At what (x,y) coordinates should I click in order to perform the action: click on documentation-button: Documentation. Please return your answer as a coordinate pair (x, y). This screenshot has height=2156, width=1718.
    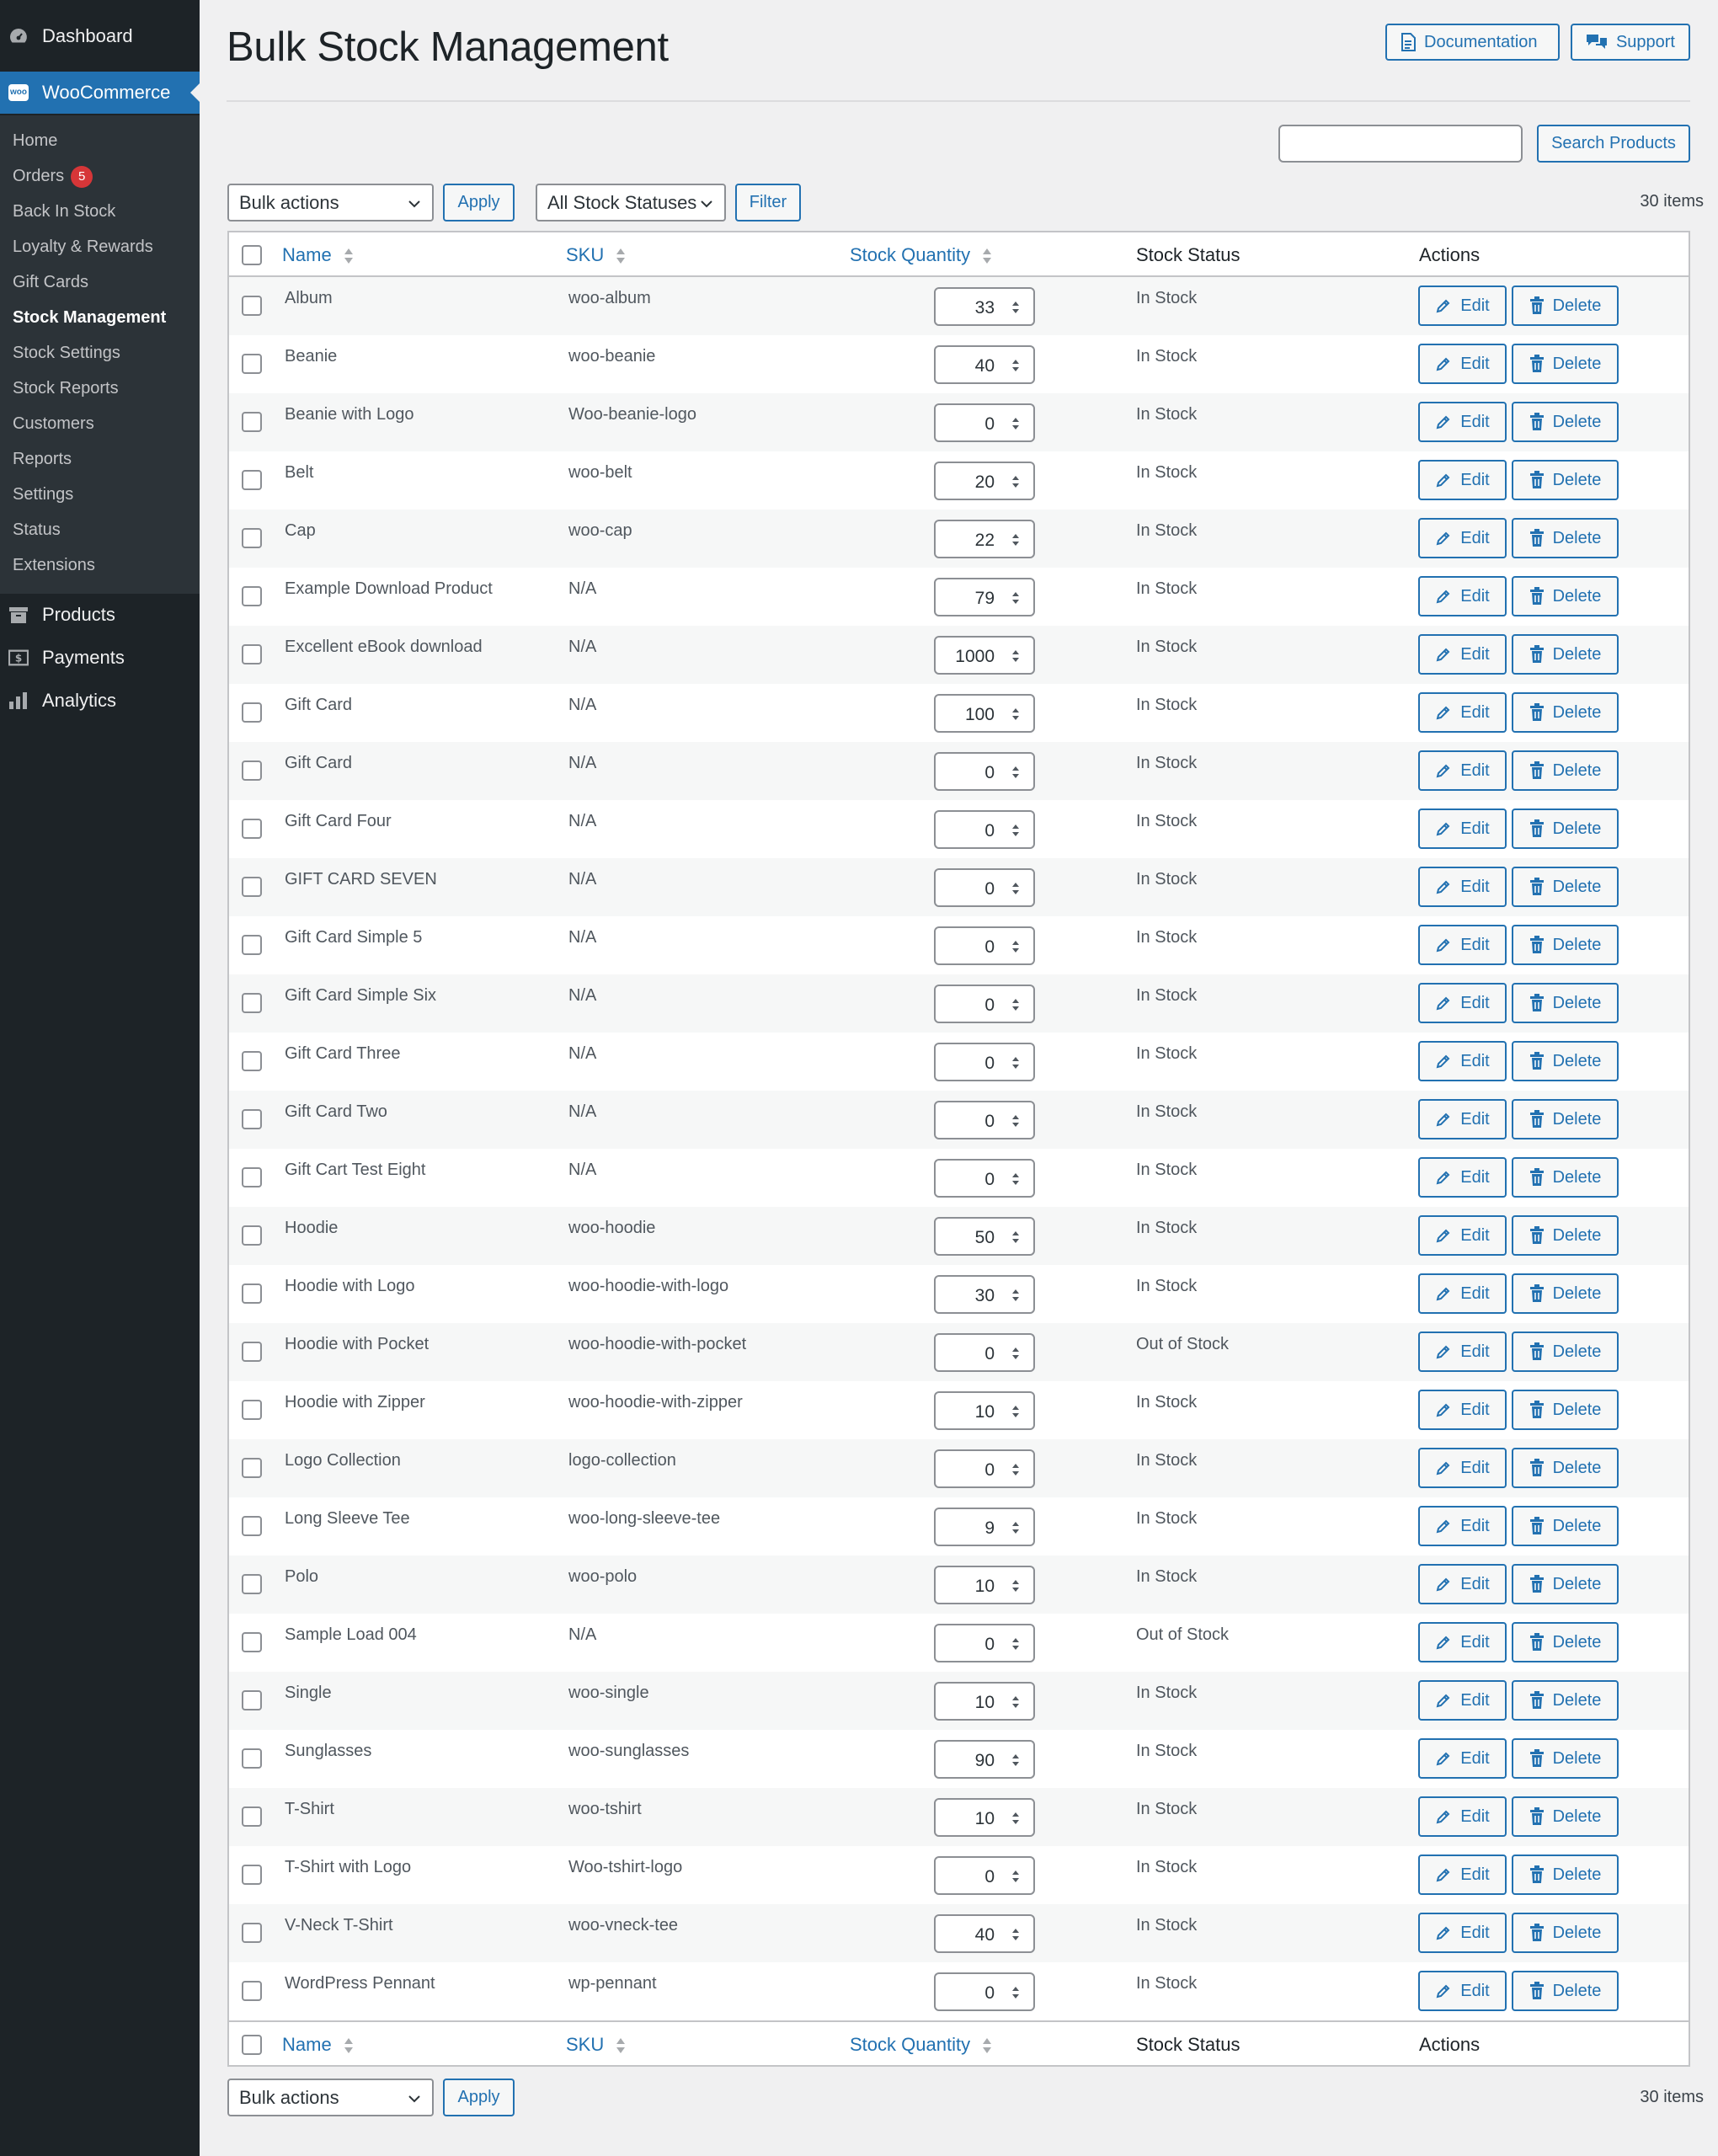
    Looking at the image, I should click on (1472, 42).